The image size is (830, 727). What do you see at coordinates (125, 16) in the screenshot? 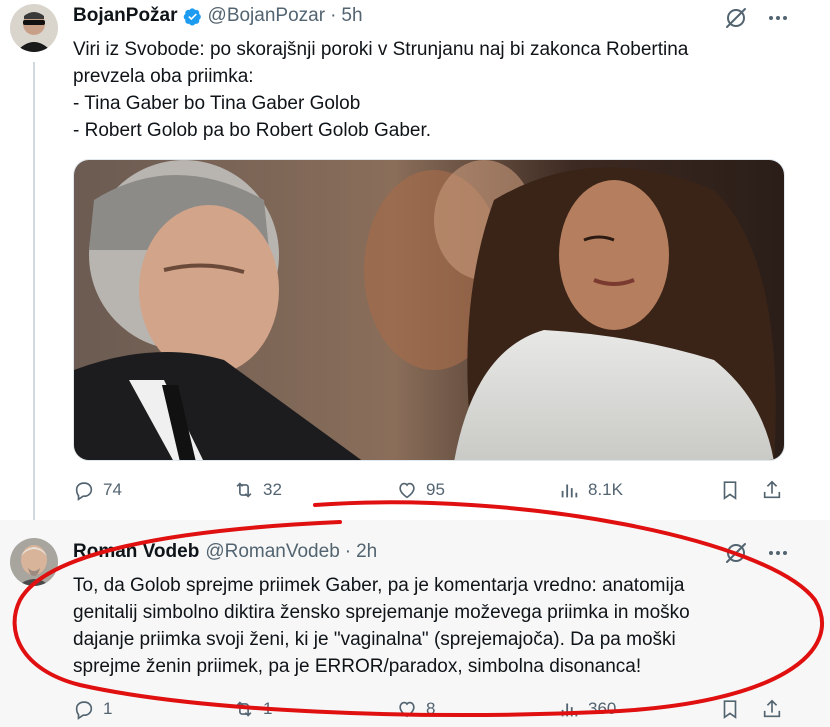
I see `display-name: BojanPožar` at bounding box center [125, 16].